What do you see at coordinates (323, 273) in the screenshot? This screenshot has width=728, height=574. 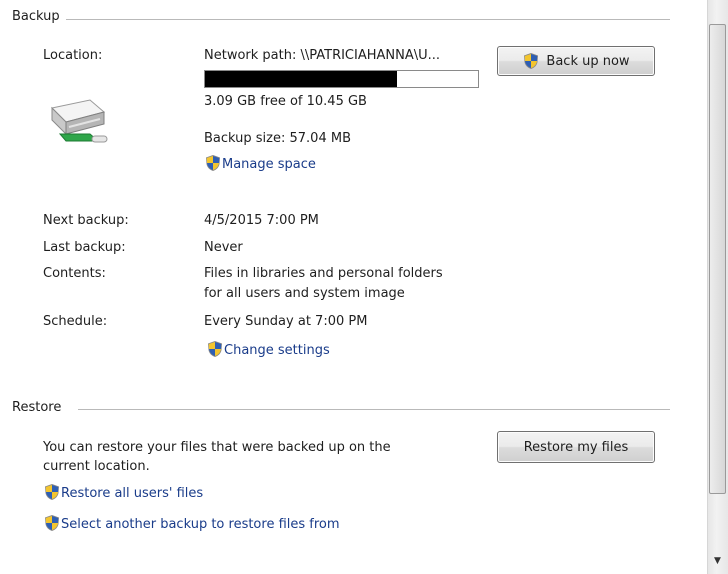 I see `contents-value-line1: Files in libraries and personal folders` at bounding box center [323, 273].